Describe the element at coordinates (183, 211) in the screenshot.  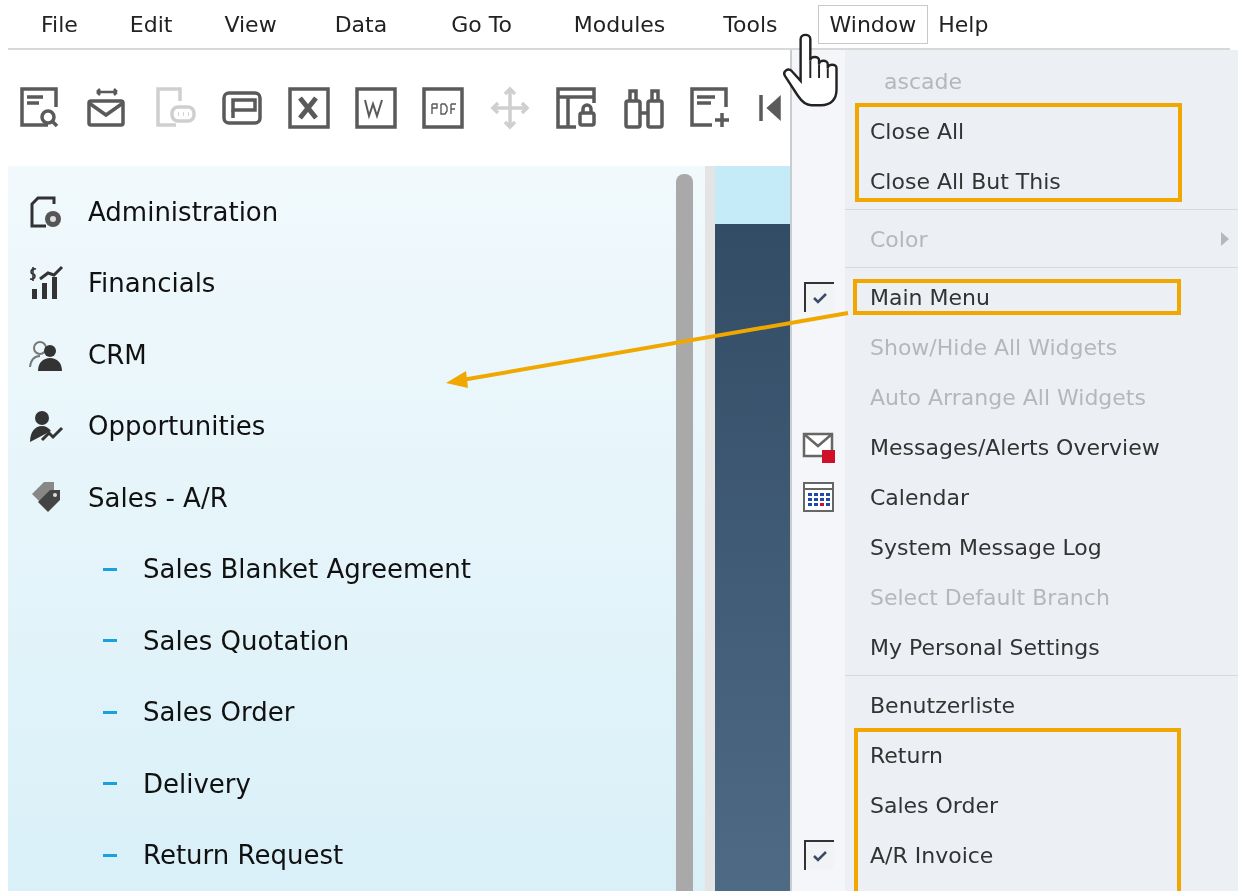
I see `module-menu-item: Administration` at that location.